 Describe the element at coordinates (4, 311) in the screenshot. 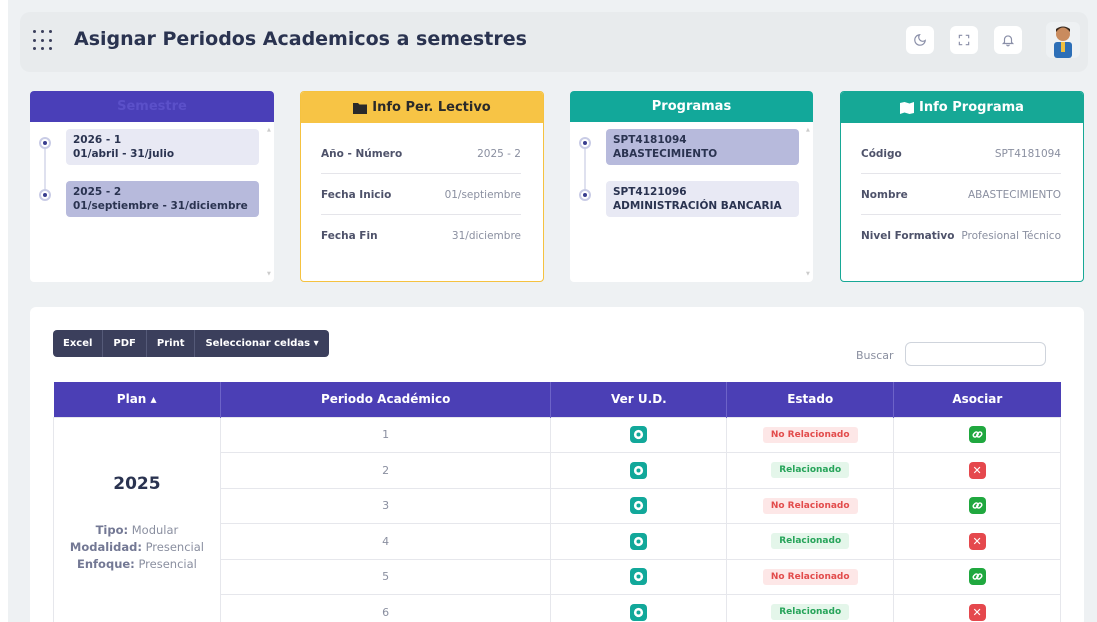

I see `left-sidebar-edge` at that location.